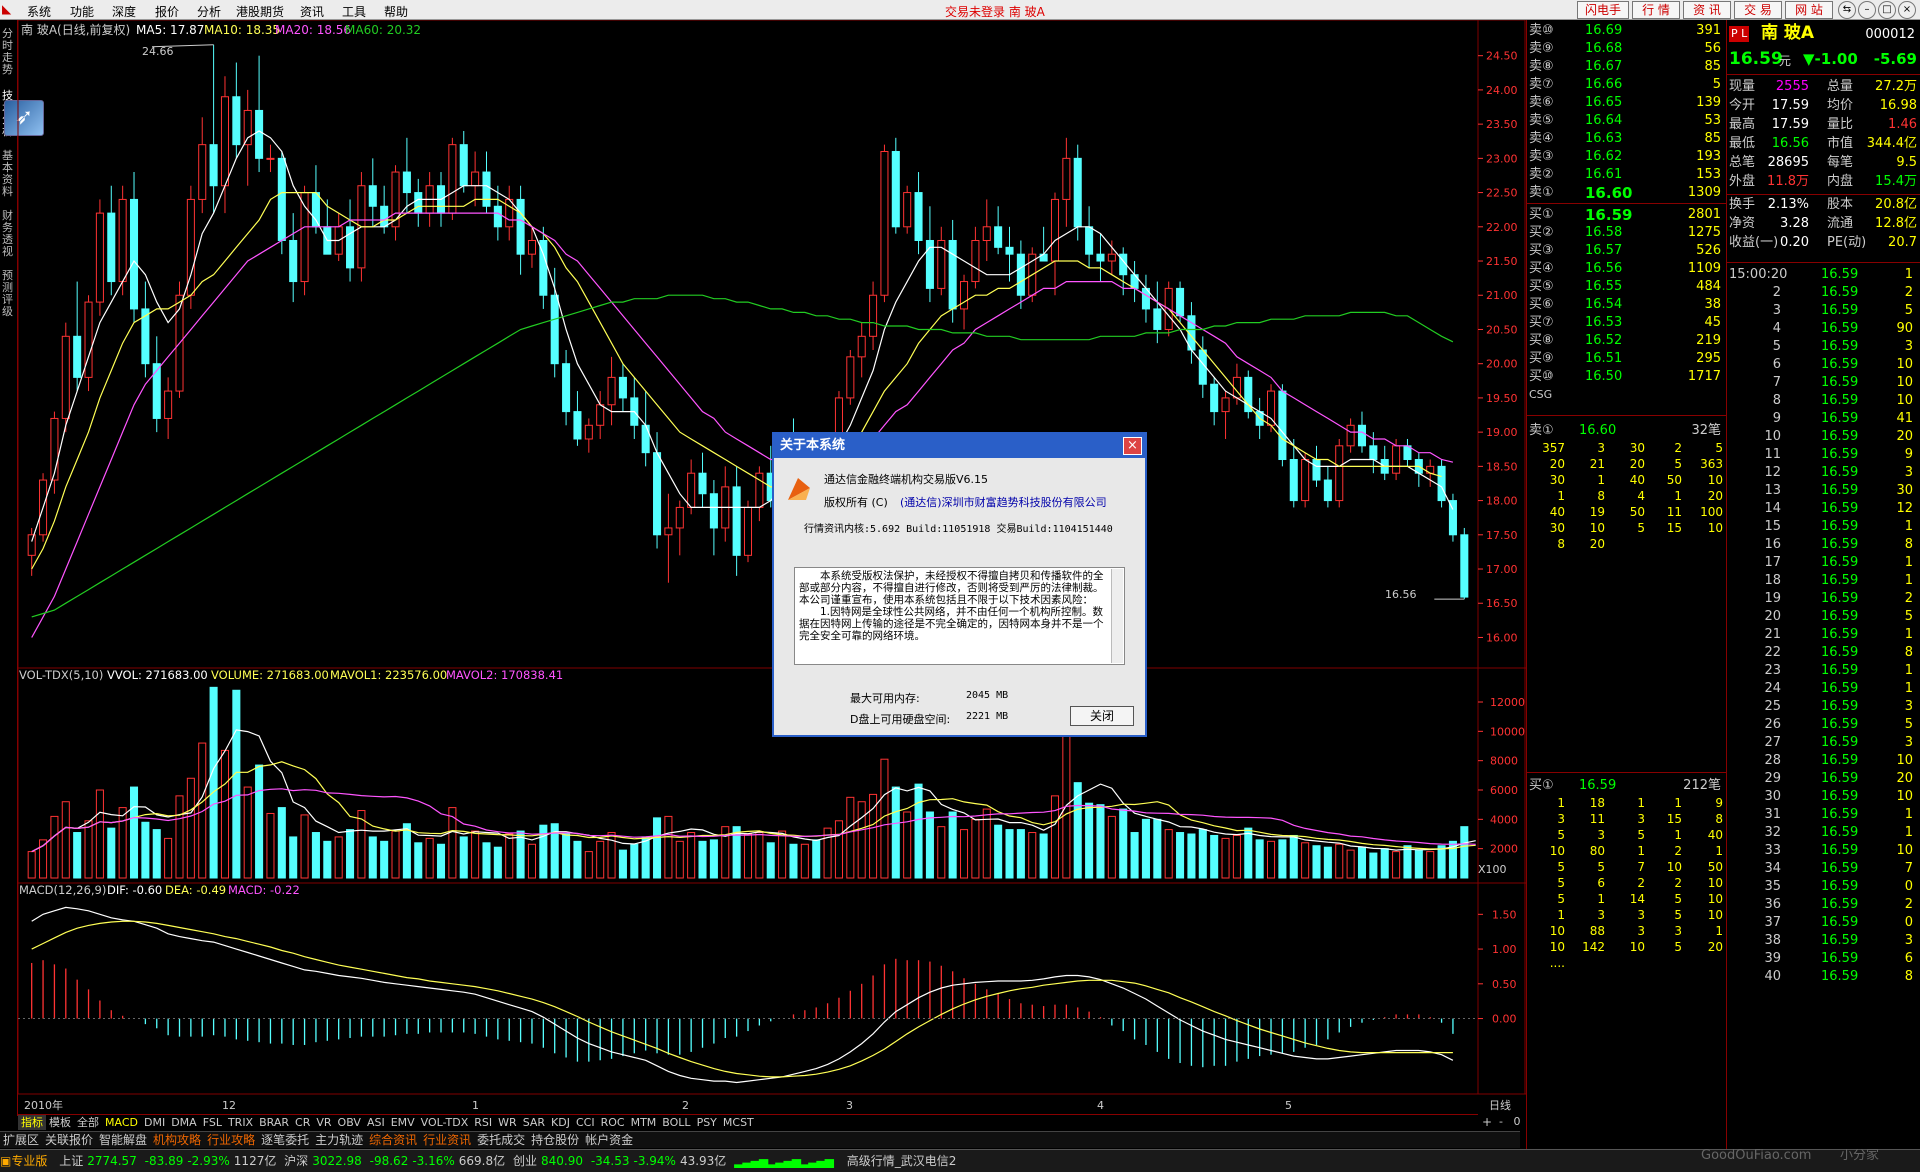 The image size is (1920, 1172). Describe the element at coordinates (613, 1122) in the screenshot. I see `btab-roc: ROC` at that location.